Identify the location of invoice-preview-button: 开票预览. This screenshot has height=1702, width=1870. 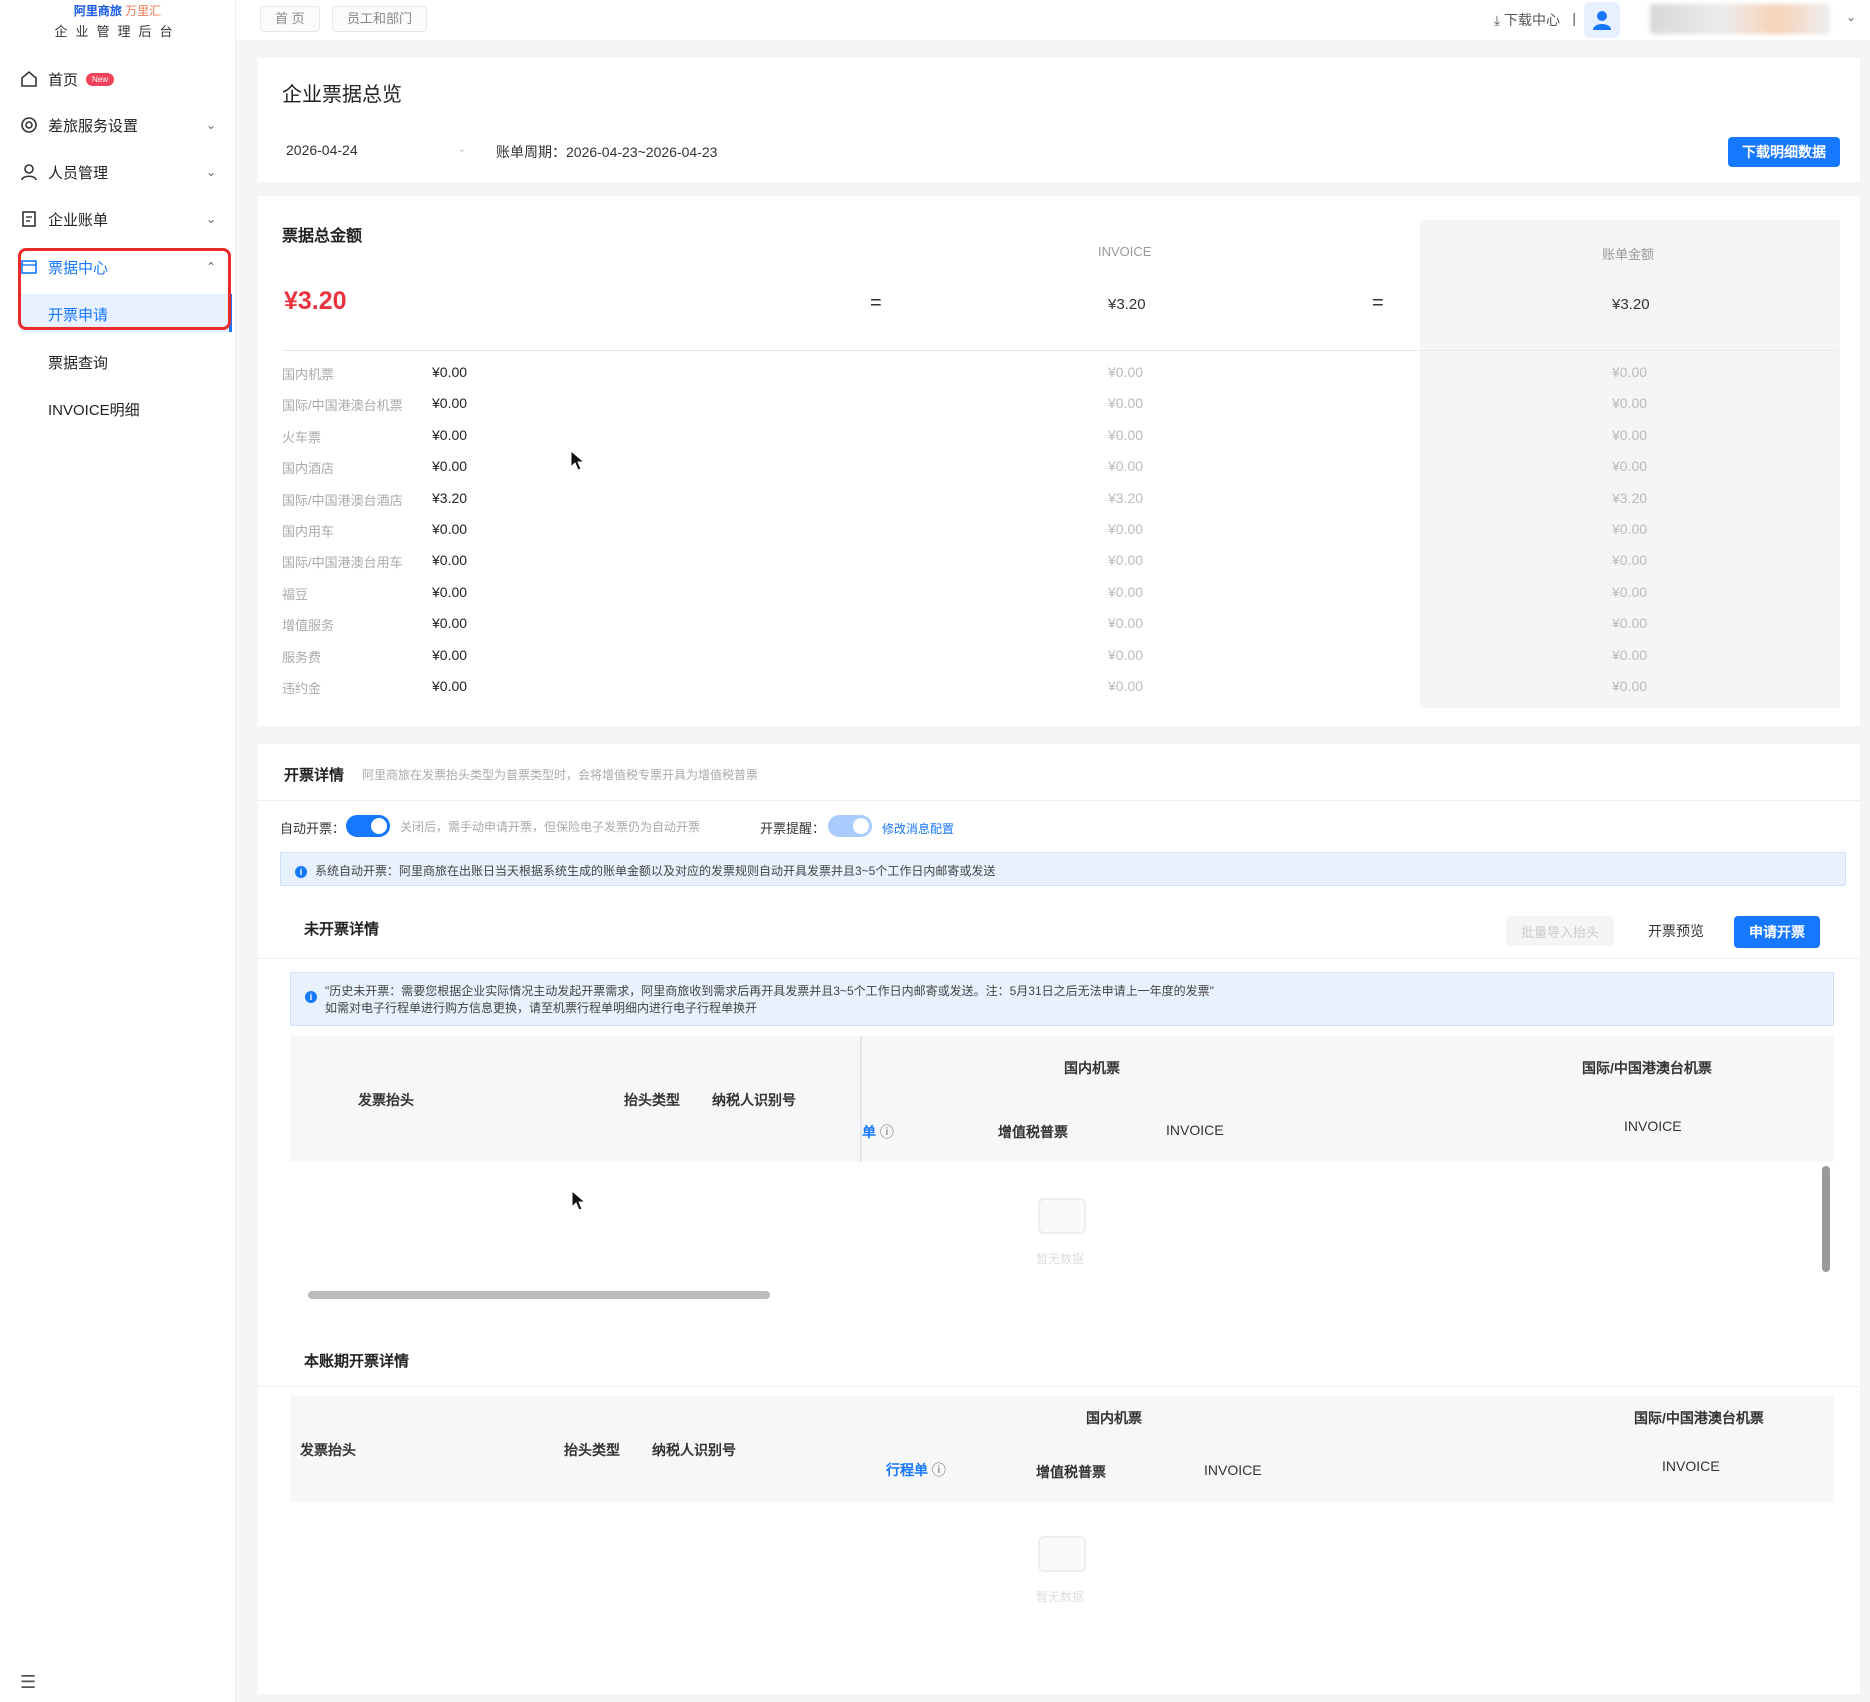
(1676, 931).